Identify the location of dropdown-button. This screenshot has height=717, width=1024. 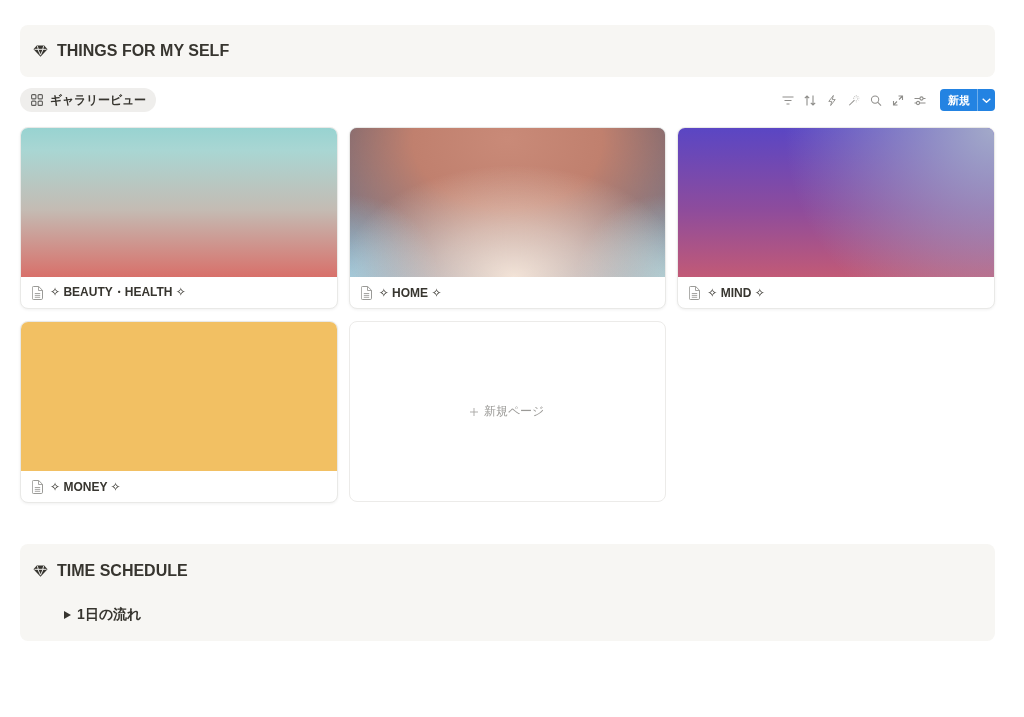
(986, 100).